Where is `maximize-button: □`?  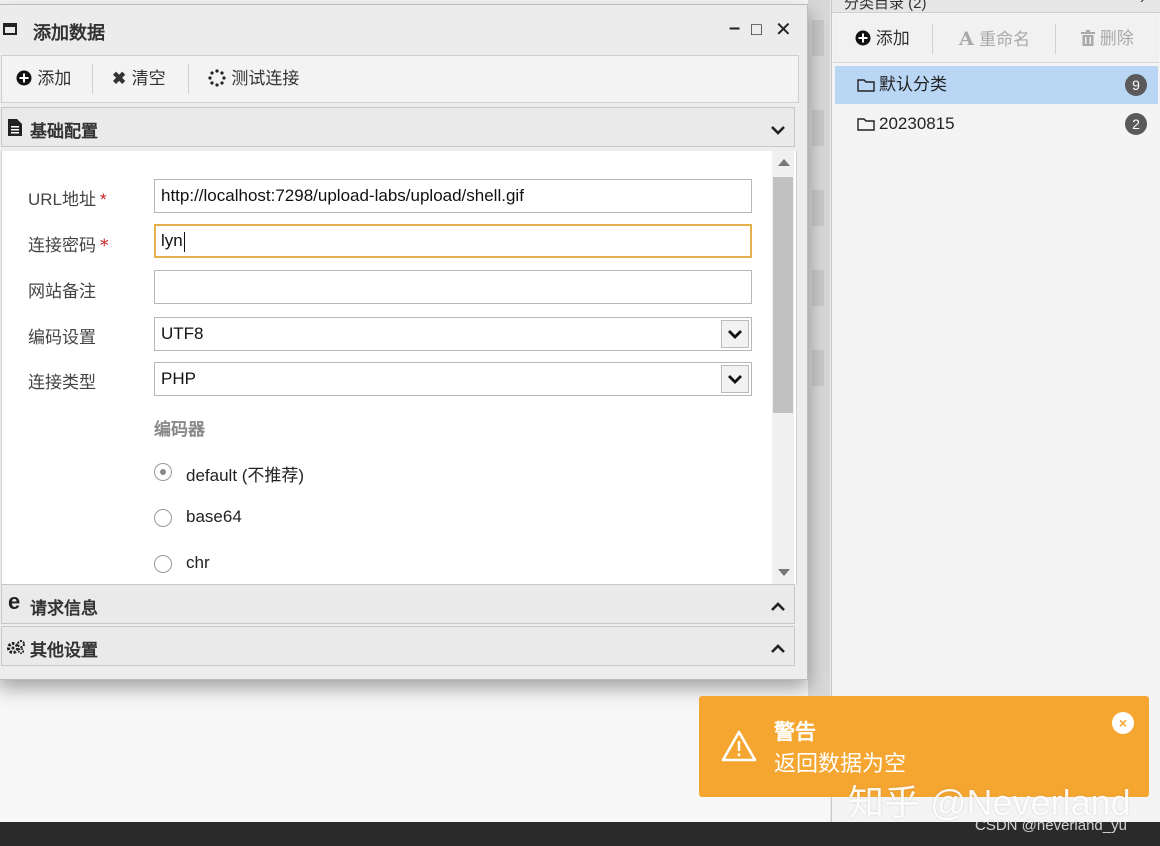
maximize-button: □ is located at coordinates (756, 29).